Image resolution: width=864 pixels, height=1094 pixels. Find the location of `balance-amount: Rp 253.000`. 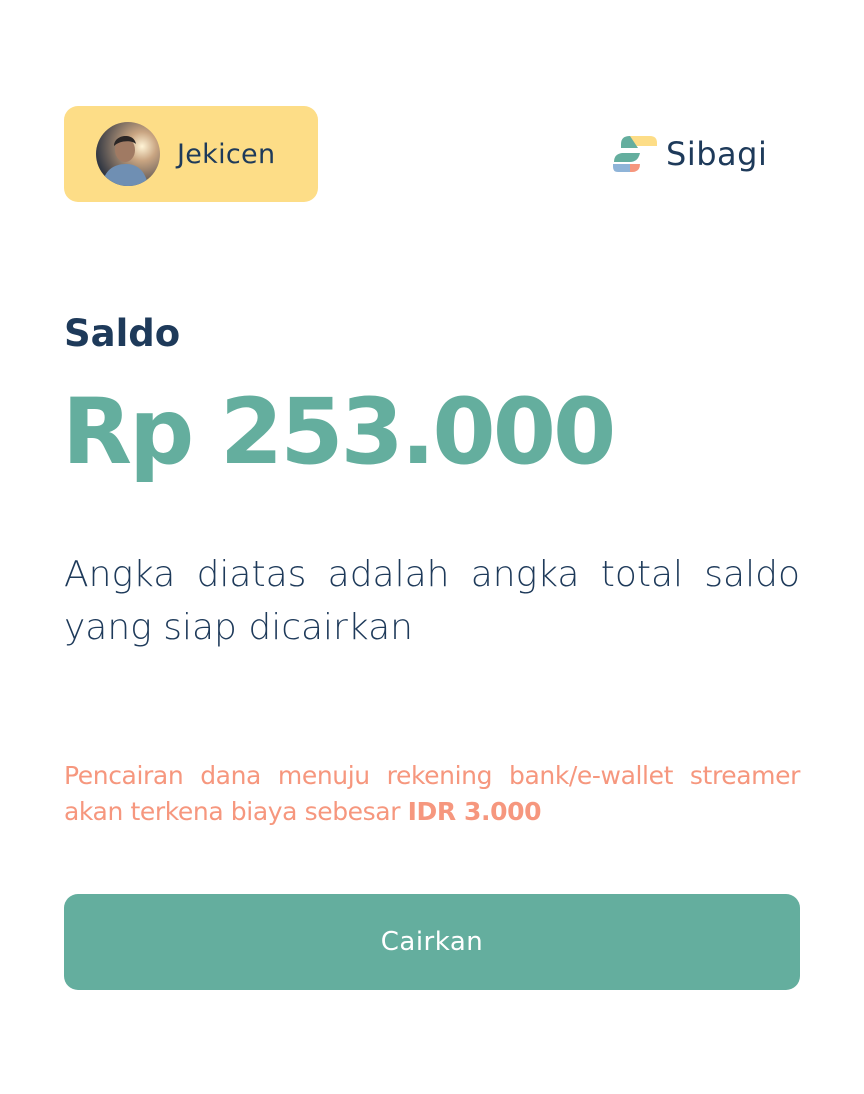

balance-amount: Rp 253.000 is located at coordinates (339, 432).